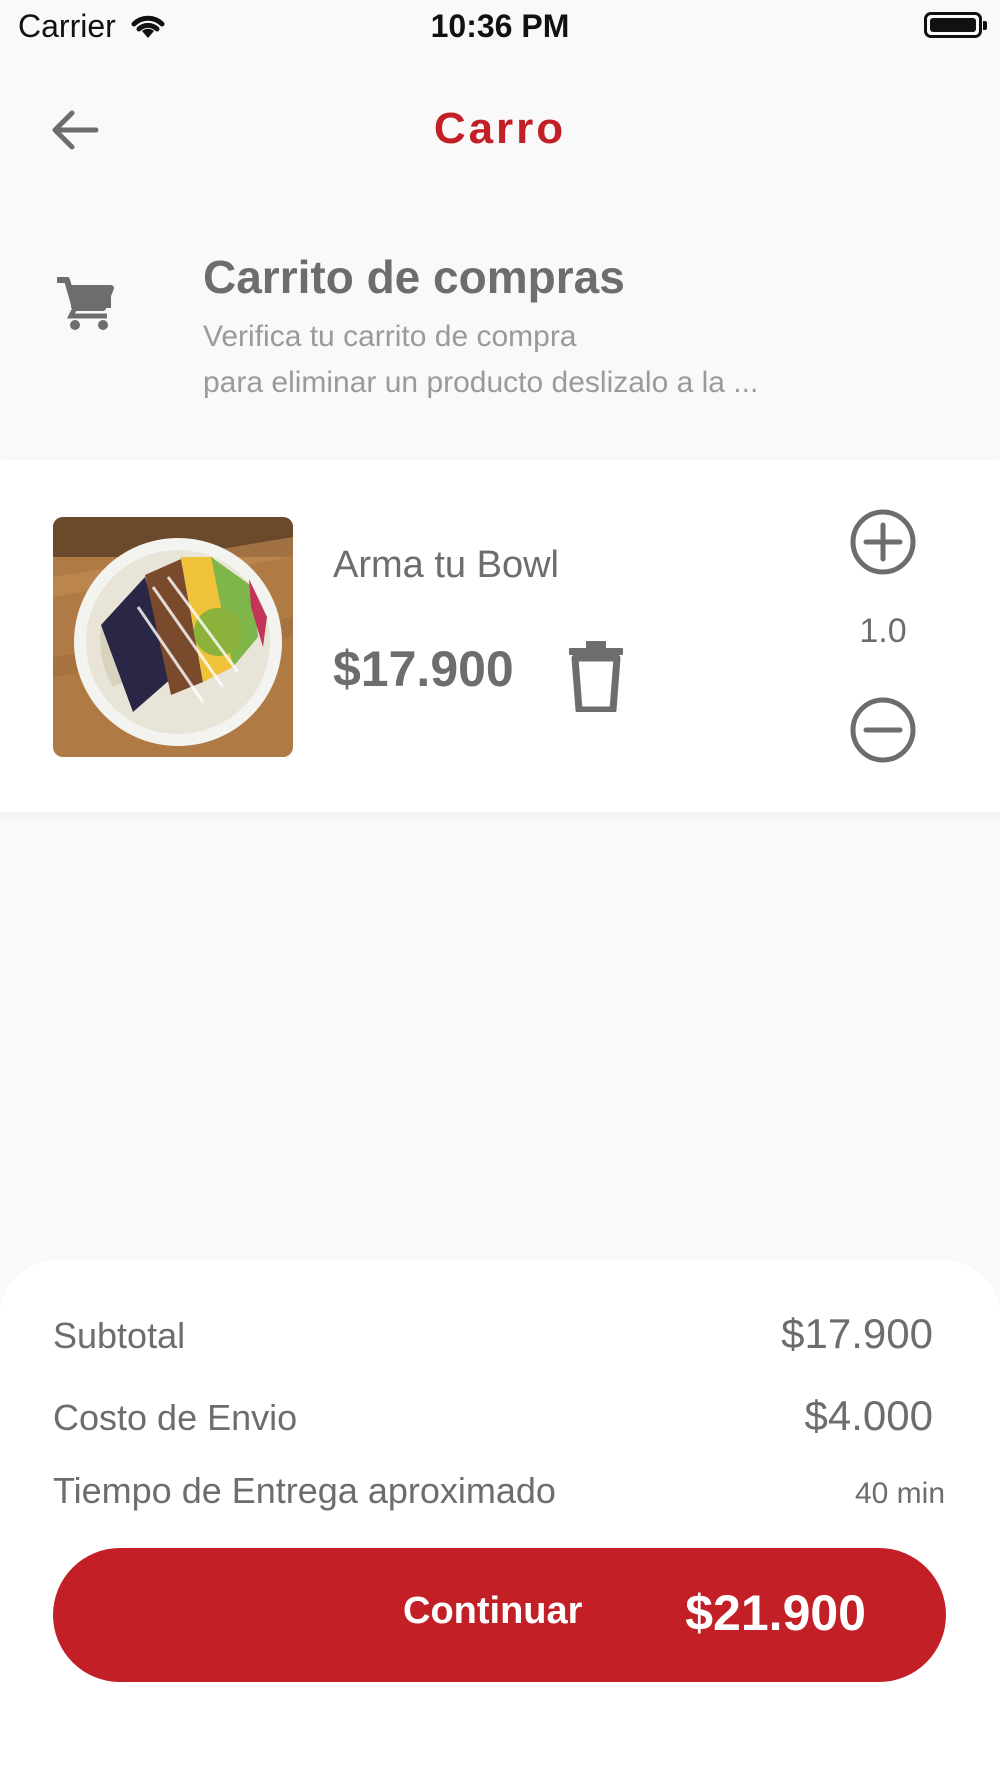 Image resolution: width=1000 pixels, height=1778 pixels. I want to click on delete-button, so click(596, 676).